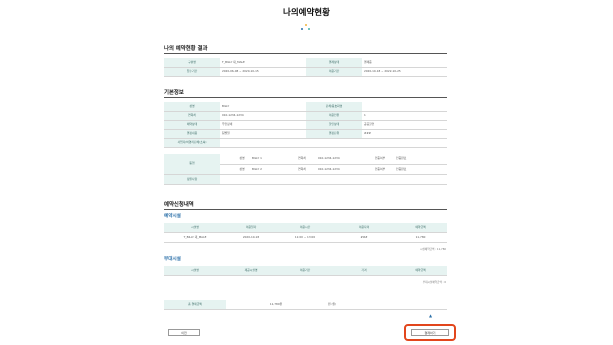 The image size is (613, 345). What do you see at coordinates (192, 179) in the screenshot?
I see `table-header-cell: 정원사항` at bounding box center [192, 179].